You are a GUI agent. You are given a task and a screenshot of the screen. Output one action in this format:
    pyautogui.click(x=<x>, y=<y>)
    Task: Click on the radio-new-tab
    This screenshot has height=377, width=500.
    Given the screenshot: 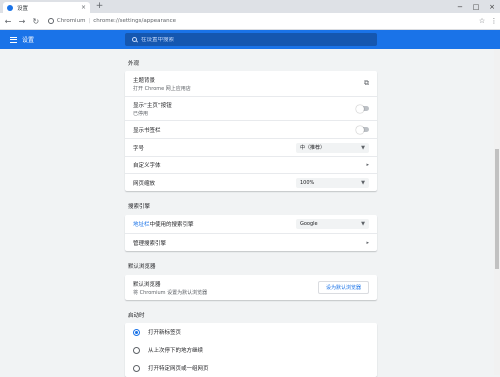 What is the action you would take?
    pyautogui.click(x=136, y=332)
    